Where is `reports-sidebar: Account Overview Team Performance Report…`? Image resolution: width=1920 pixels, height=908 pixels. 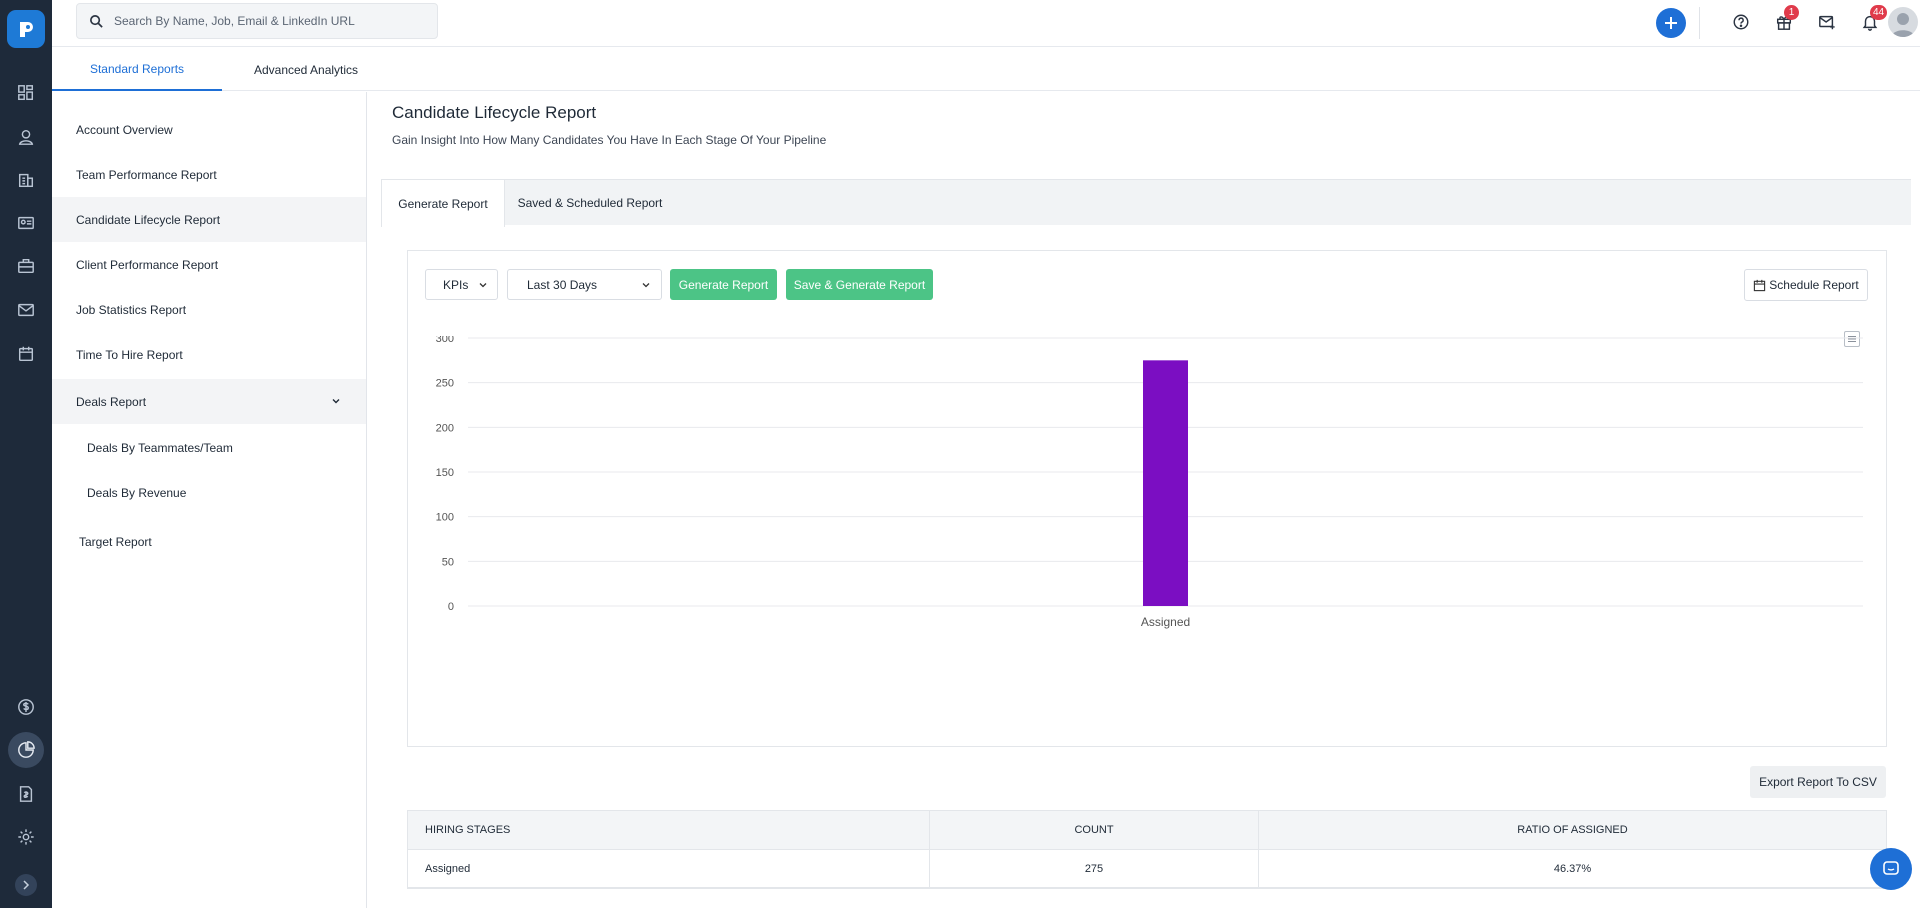
reports-sidebar: Account Overview Team Performance Report… is located at coordinates (209, 500).